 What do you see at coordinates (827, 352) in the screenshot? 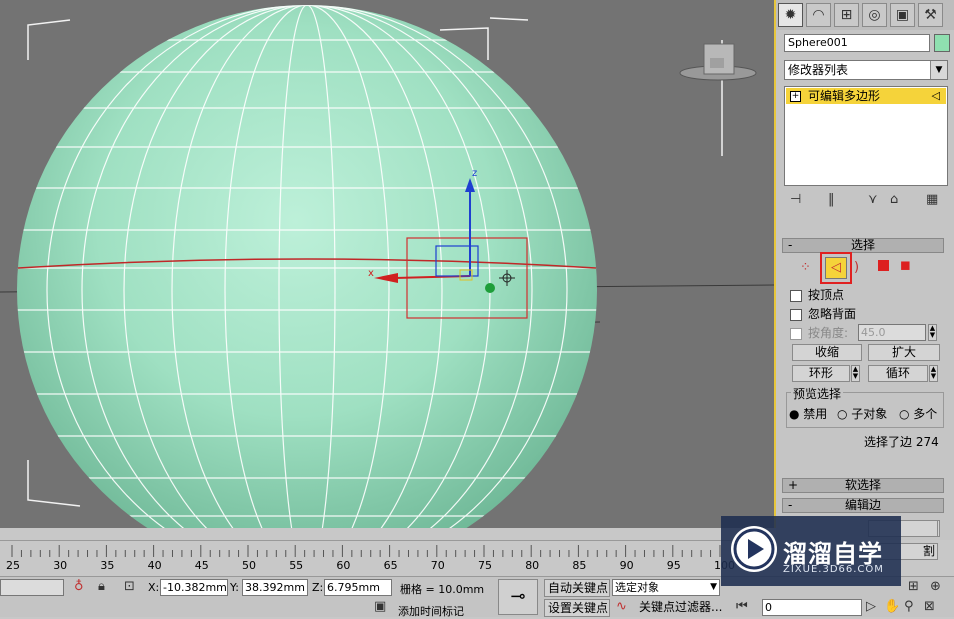
I see `shrink-button: 收缩` at bounding box center [827, 352].